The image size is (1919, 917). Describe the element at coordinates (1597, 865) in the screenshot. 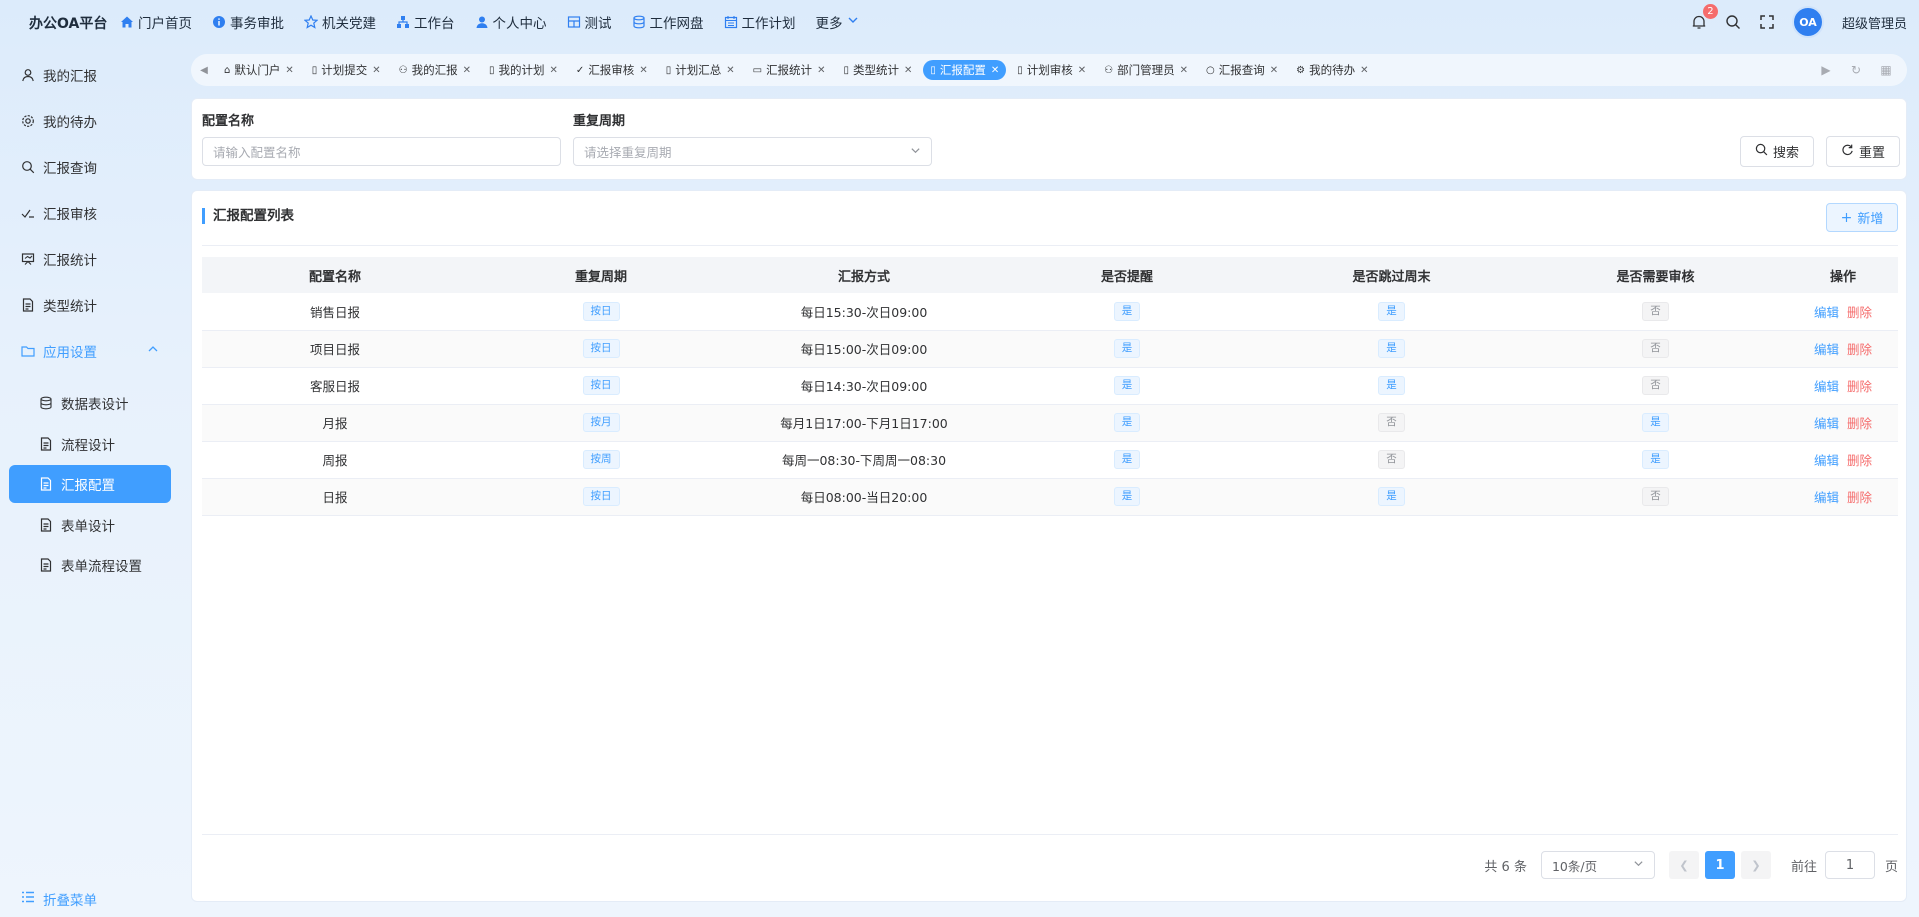

I see `page-size-select: 10条/页` at that location.